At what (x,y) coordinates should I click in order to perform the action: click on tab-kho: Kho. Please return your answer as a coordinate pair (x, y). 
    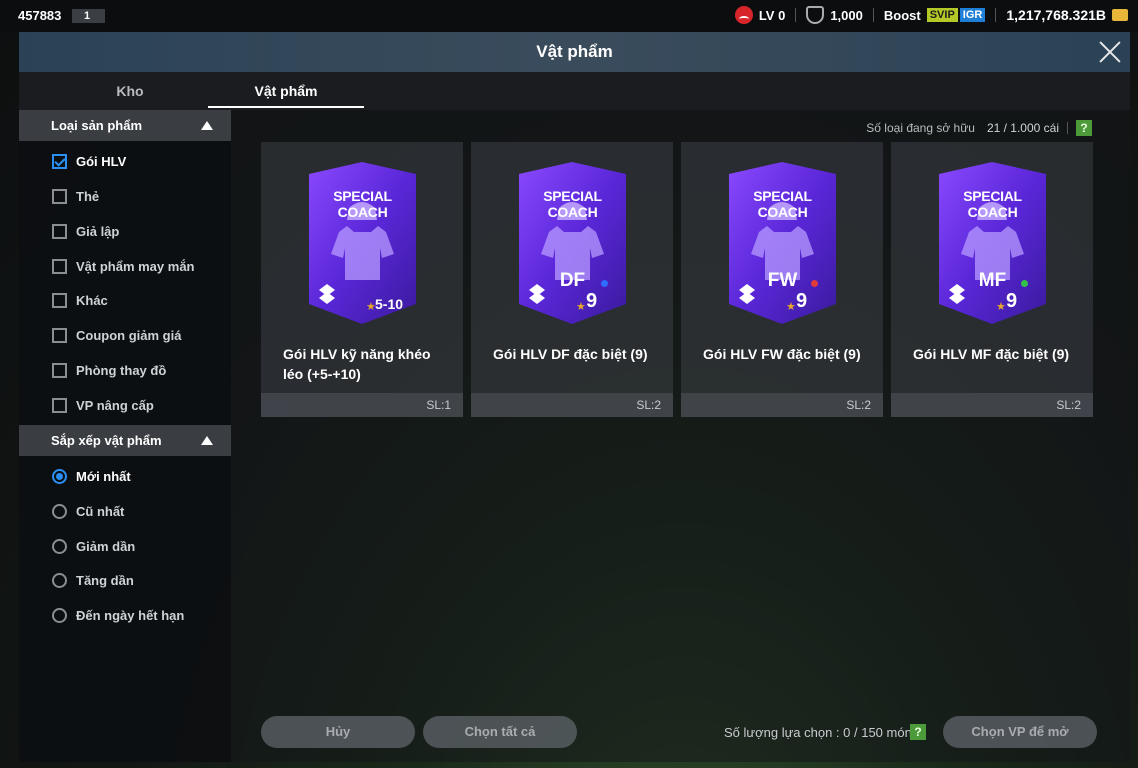
    Looking at the image, I should click on (130, 91).